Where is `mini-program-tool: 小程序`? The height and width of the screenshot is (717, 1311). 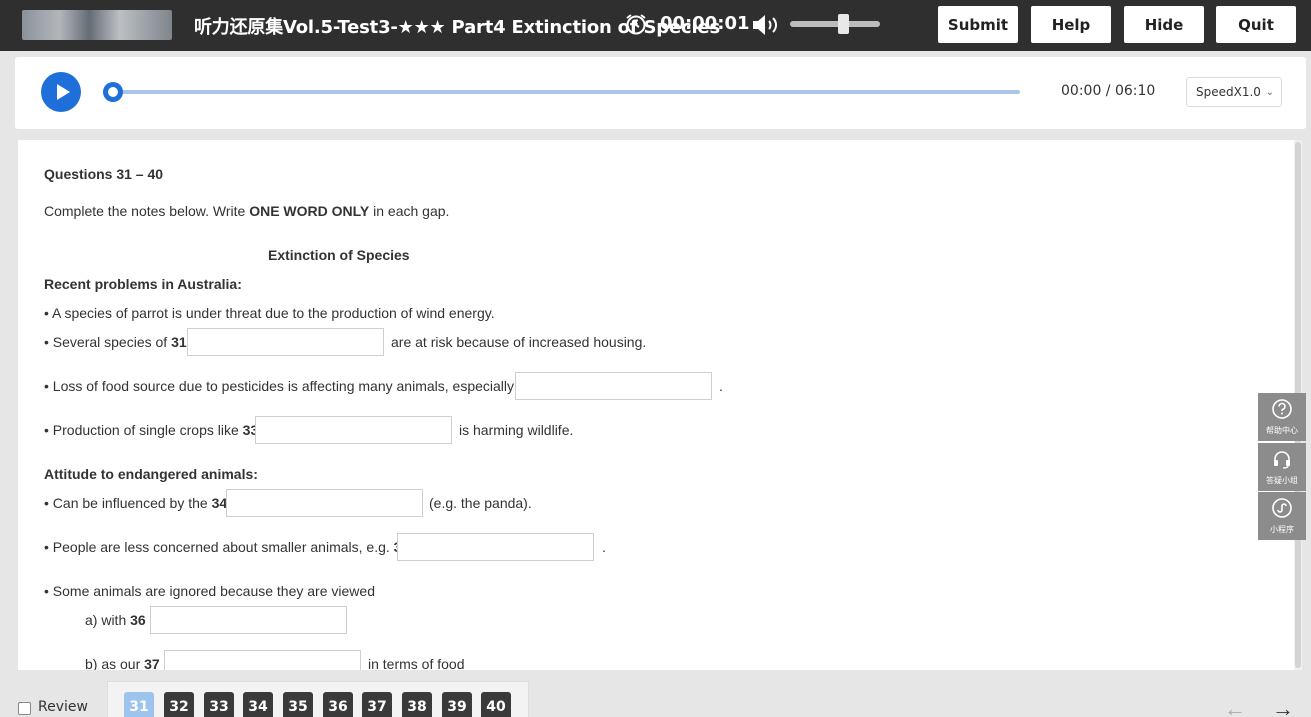
mini-program-tool: 小程序 is located at coordinates (1282, 516).